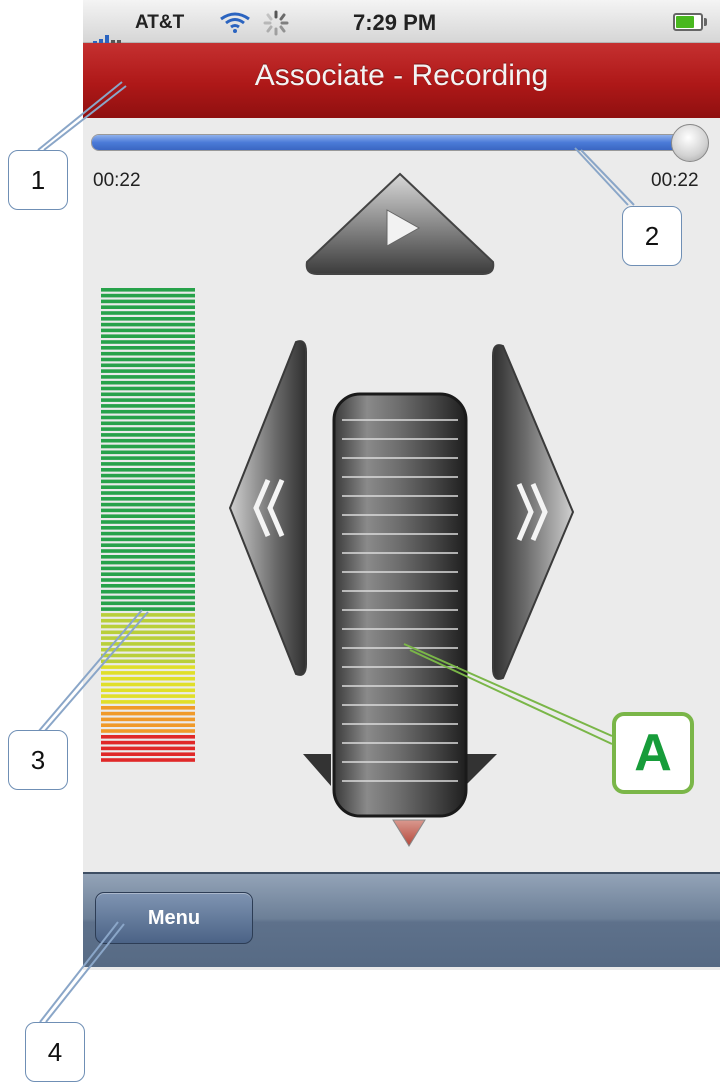 This screenshot has height=1082, width=720. What do you see at coordinates (653, 753) in the screenshot?
I see `callout-a: A` at bounding box center [653, 753].